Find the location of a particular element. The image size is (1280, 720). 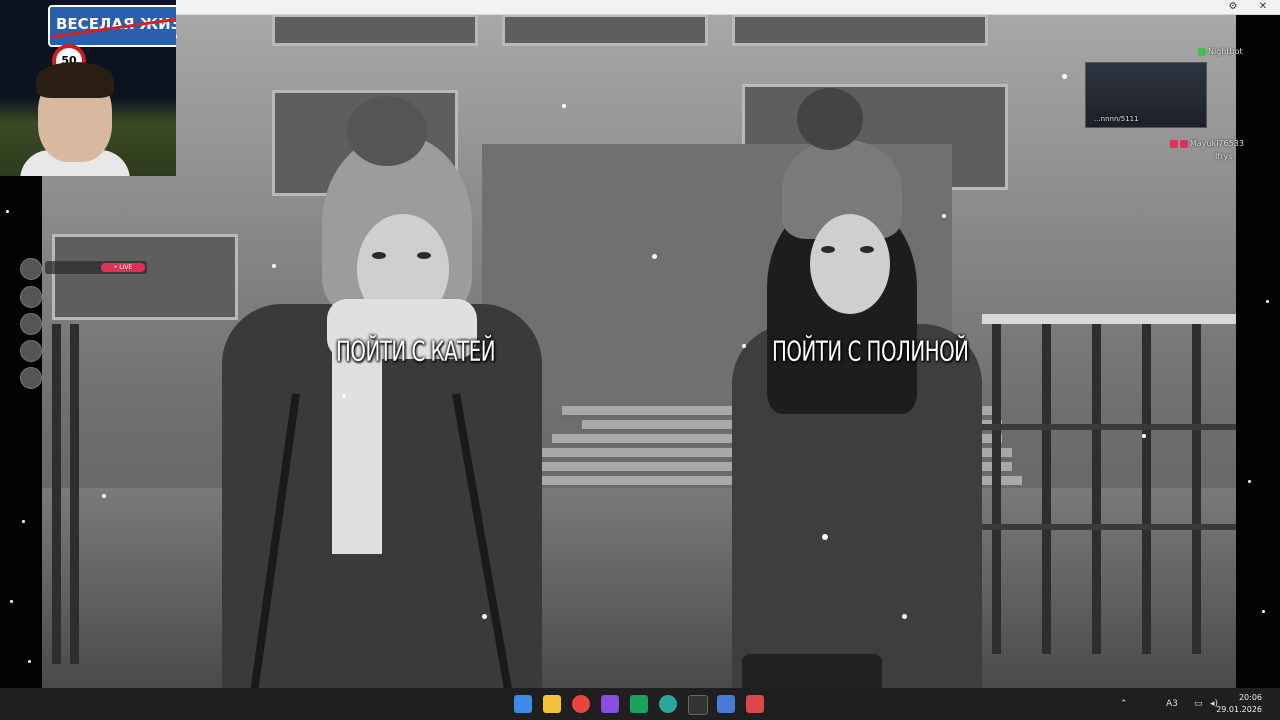

chat-username: Nightbot is located at coordinates (1225, 51).